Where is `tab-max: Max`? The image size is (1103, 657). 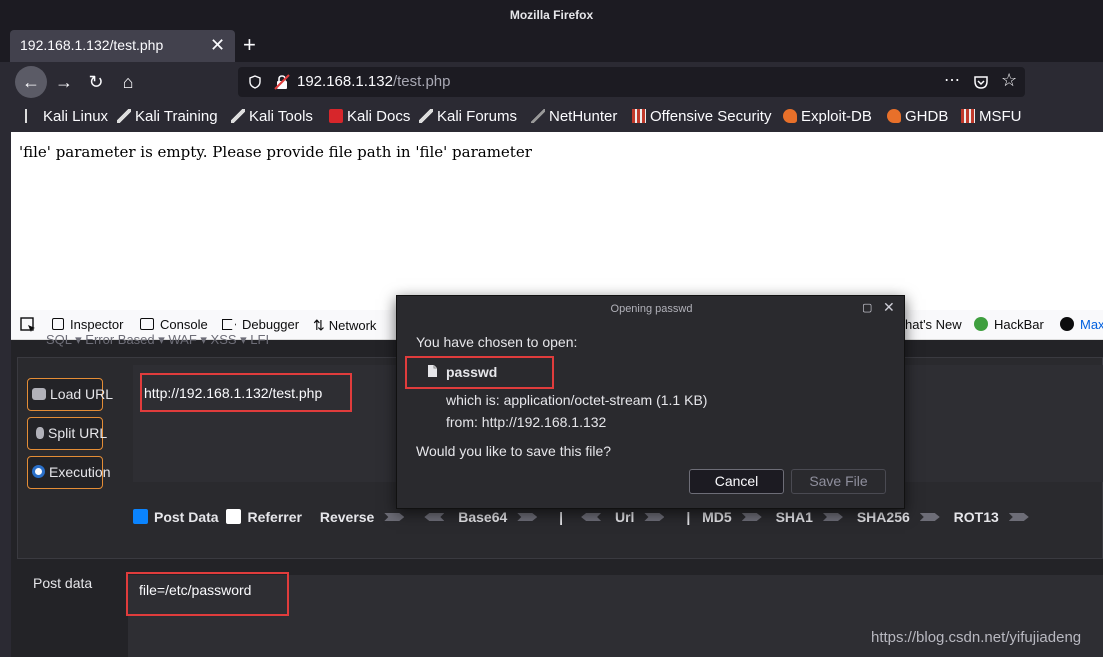 tab-max: Max is located at coordinates (1081, 324).